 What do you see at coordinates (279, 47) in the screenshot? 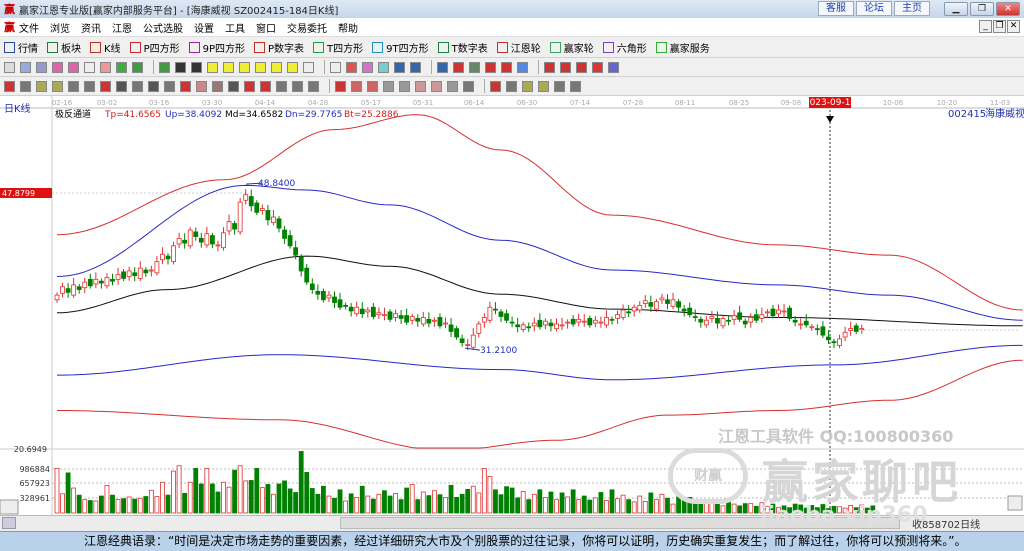
I see `toolbar-item-5: P数字表` at bounding box center [279, 47].